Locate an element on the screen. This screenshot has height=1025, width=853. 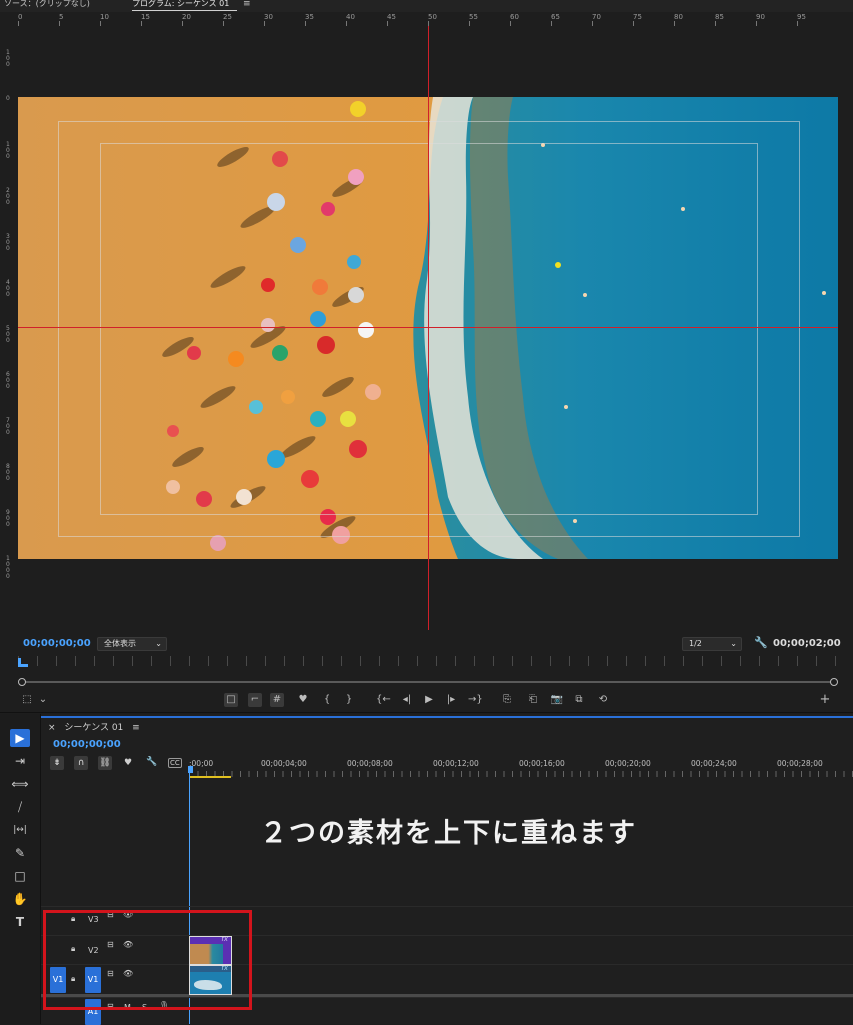
horizontal-guide is located at coordinates (428, 327).